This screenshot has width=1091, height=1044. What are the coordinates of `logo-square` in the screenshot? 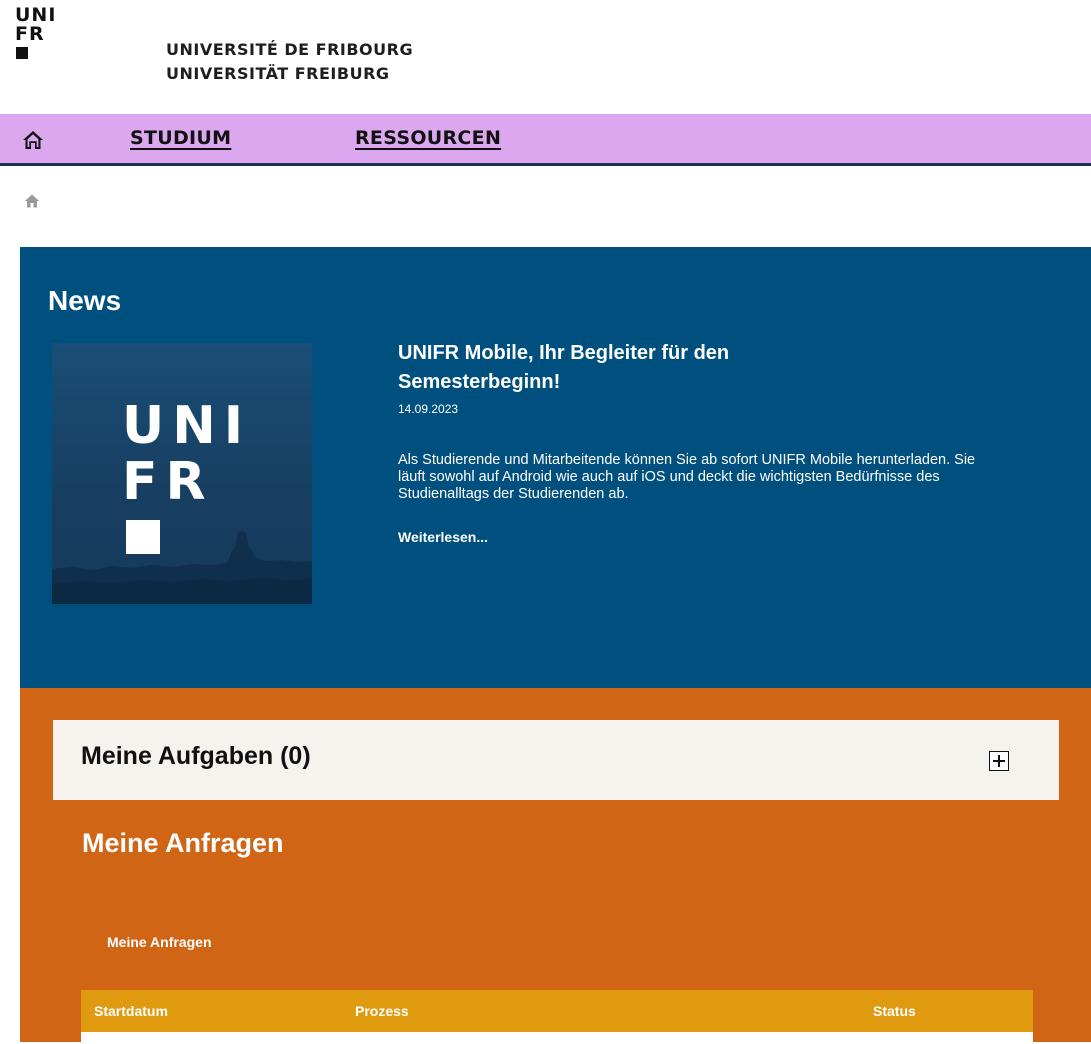 It's located at (22, 53).